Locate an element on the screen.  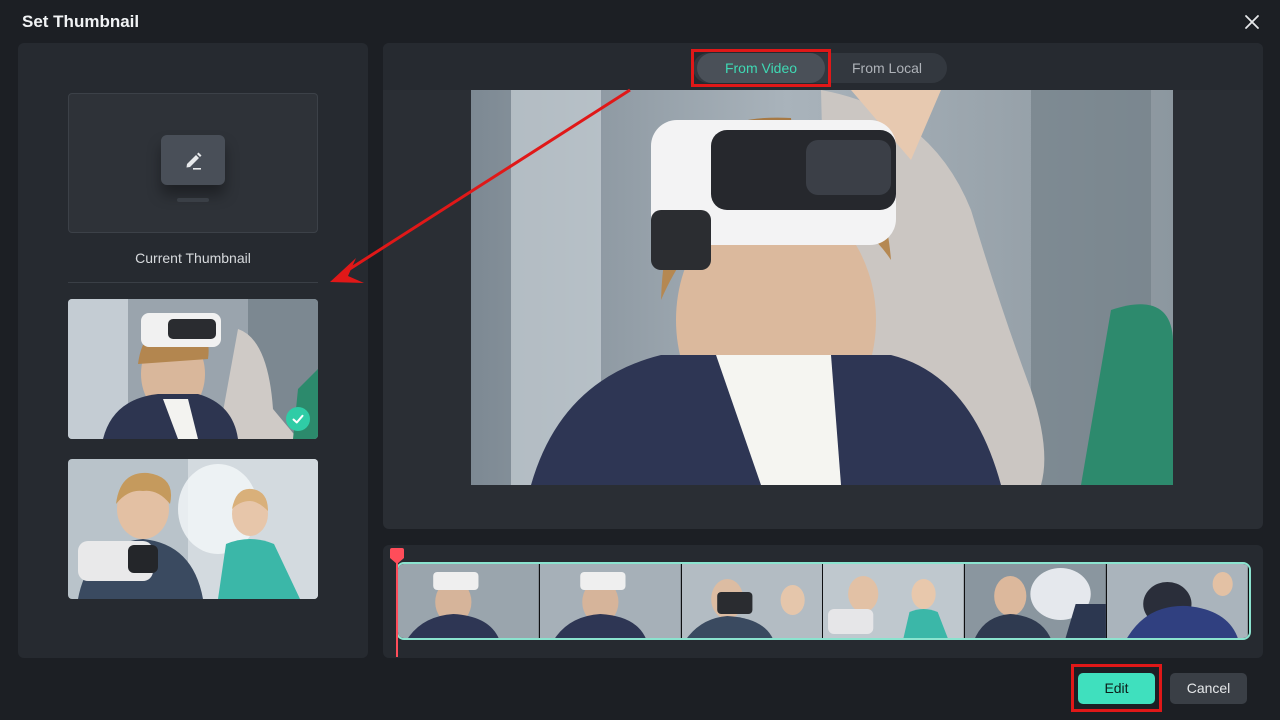
playhead-tip is located at coordinates (397, 561).